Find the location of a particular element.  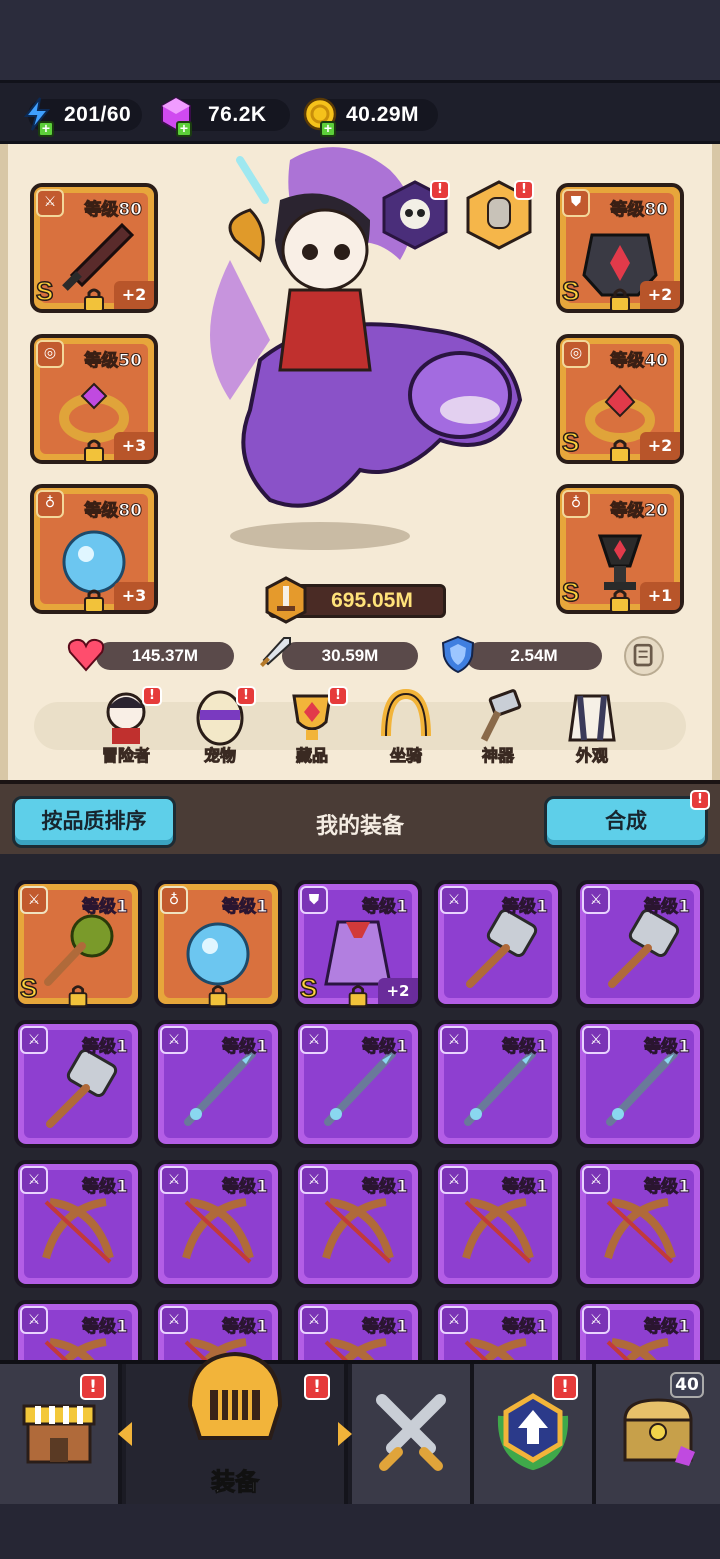

chest-count-badge: 40 is located at coordinates (687, 1385).